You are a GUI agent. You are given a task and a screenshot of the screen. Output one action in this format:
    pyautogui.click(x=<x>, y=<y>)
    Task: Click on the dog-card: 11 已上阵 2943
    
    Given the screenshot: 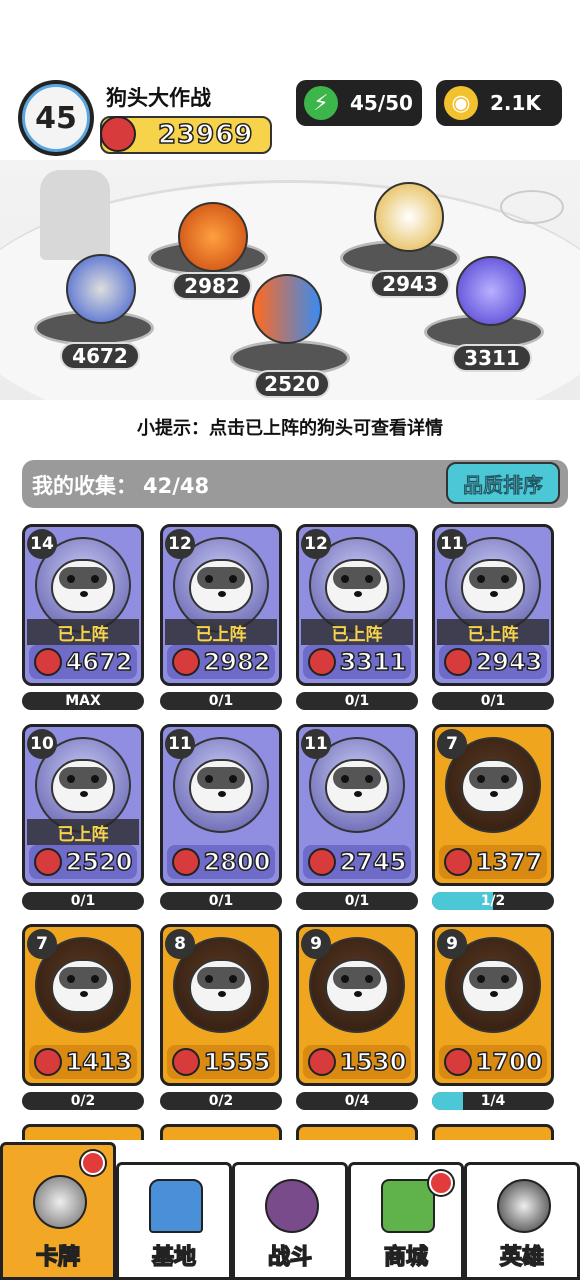 What is the action you would take?
    pyautogui.click(x=493, y=605)
    